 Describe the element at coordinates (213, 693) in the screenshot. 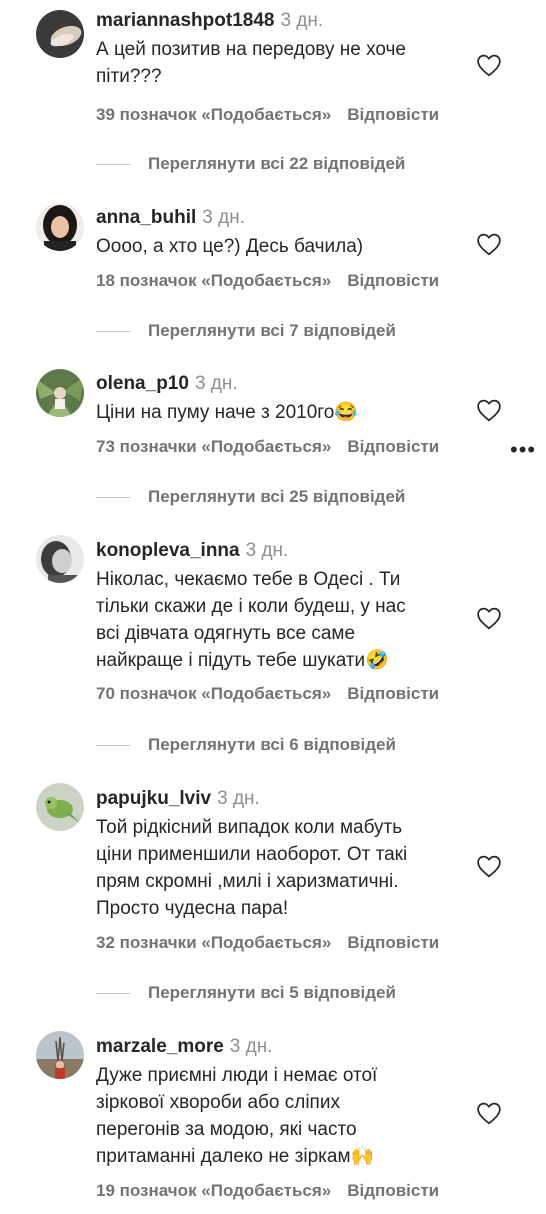

I see `likes-count: 70 позначок «Подобається»` at that location.